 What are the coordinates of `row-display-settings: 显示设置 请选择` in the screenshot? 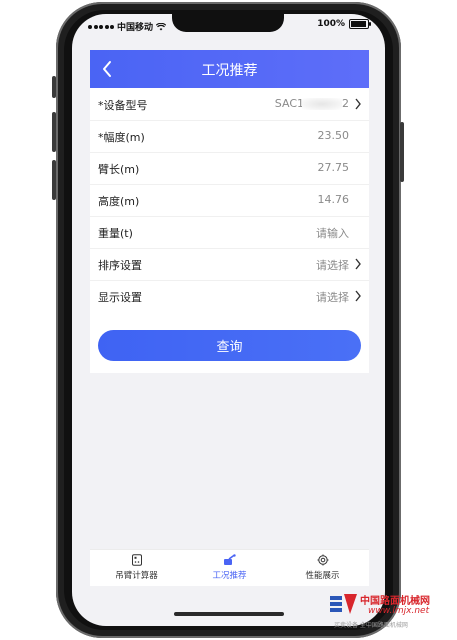 It's located at (229, 296).